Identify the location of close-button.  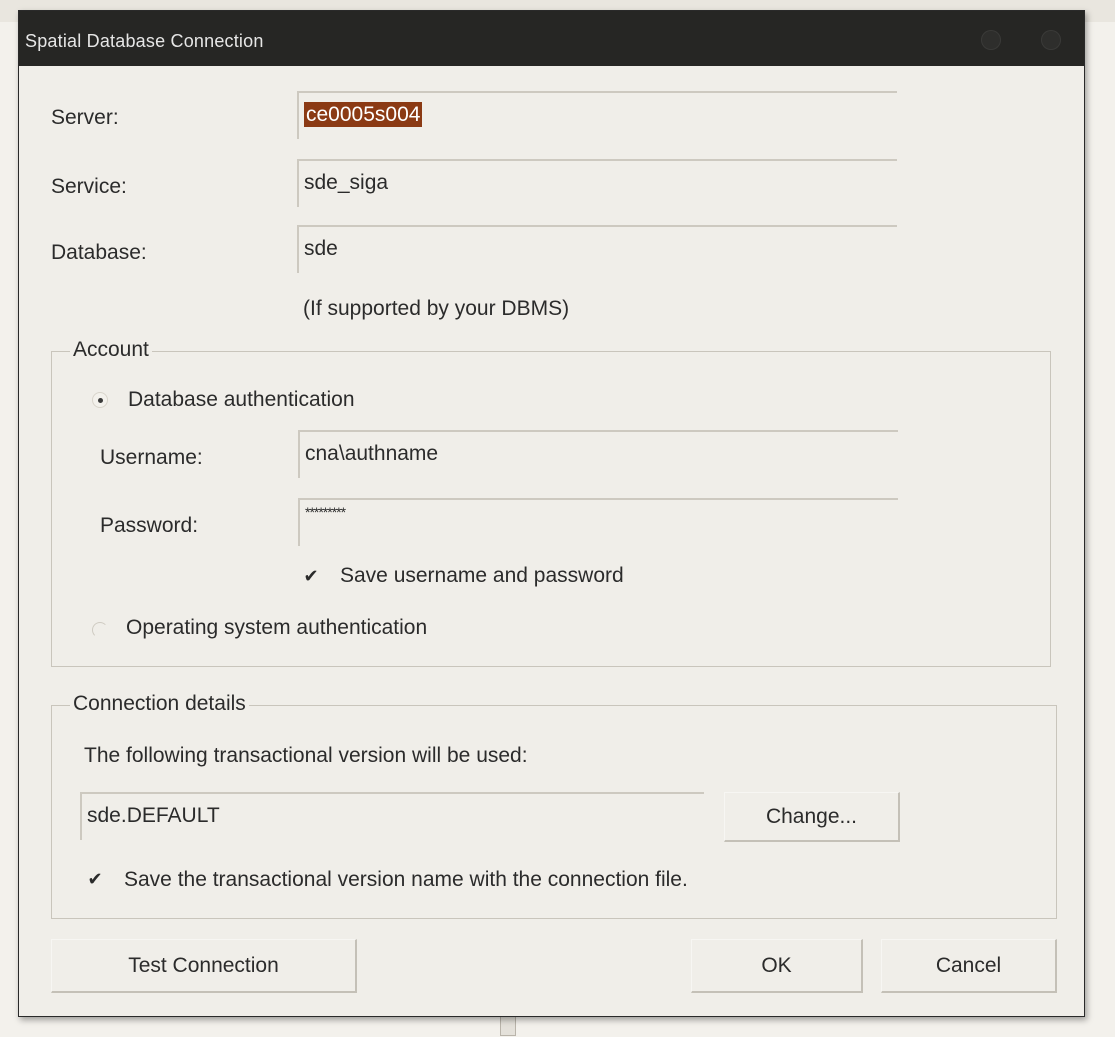
(1051, 40).